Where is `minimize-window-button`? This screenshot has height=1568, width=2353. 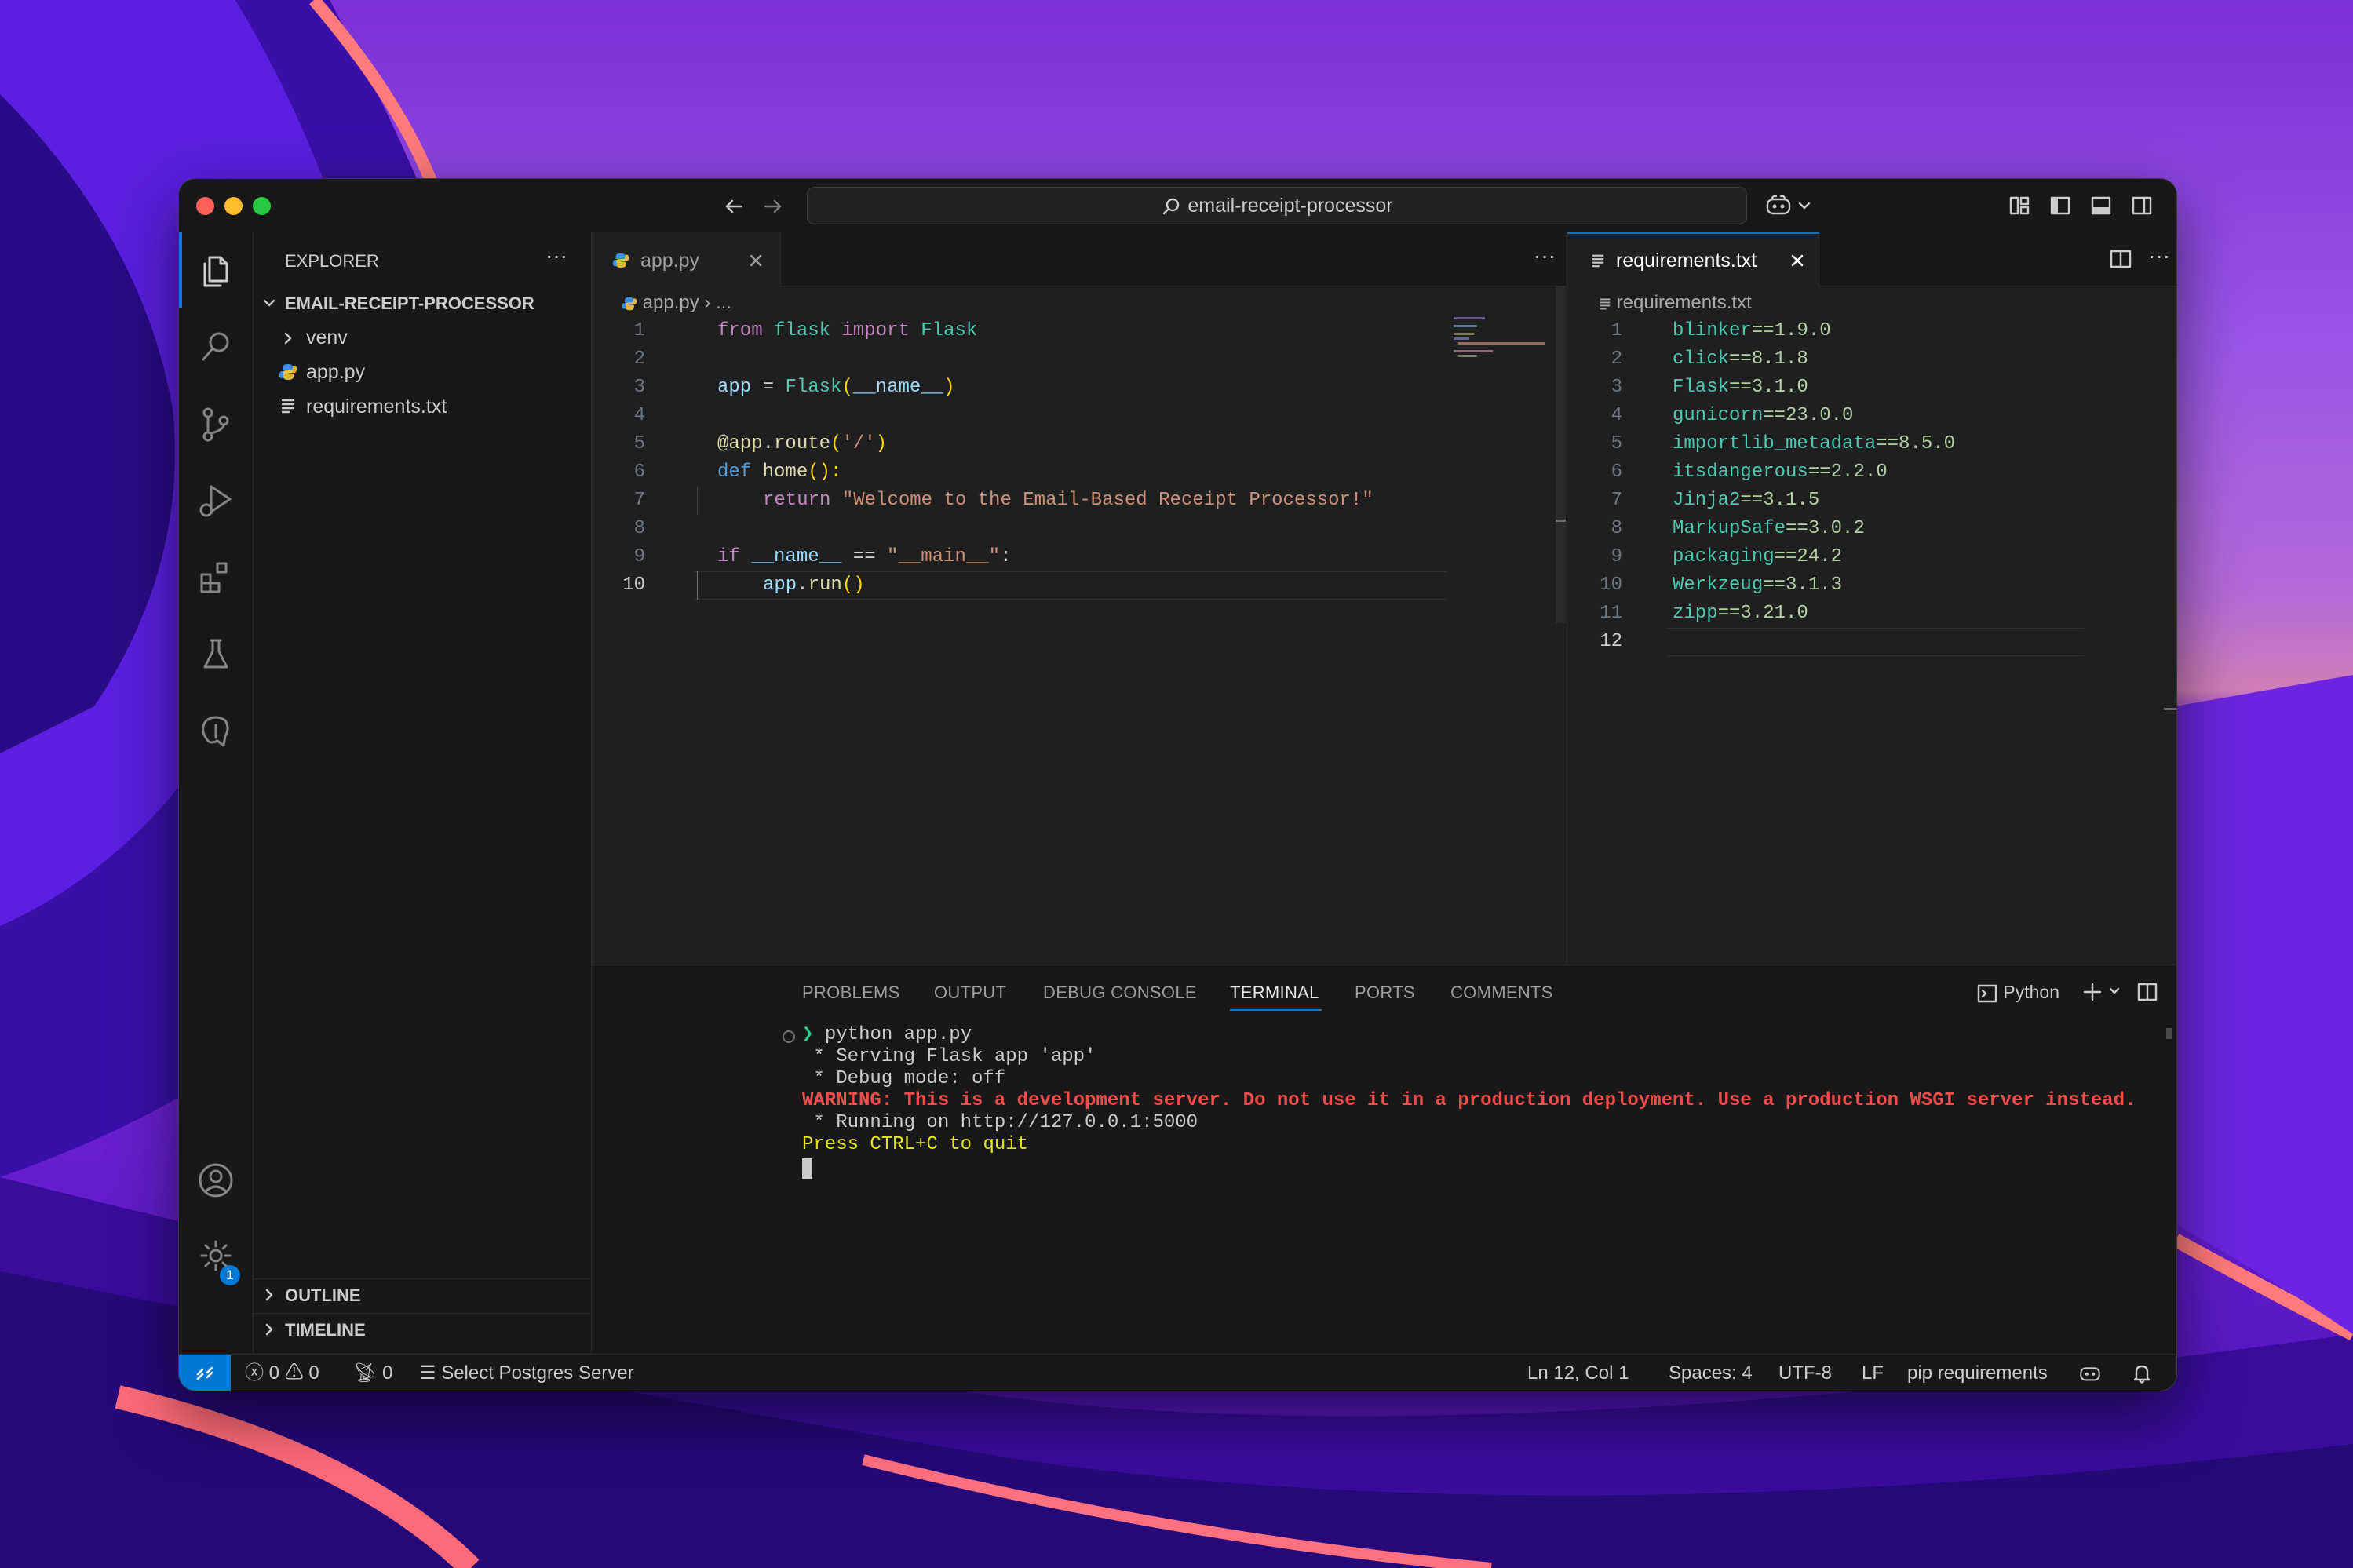 minimize-window-button is located at coordinates (234, 206).